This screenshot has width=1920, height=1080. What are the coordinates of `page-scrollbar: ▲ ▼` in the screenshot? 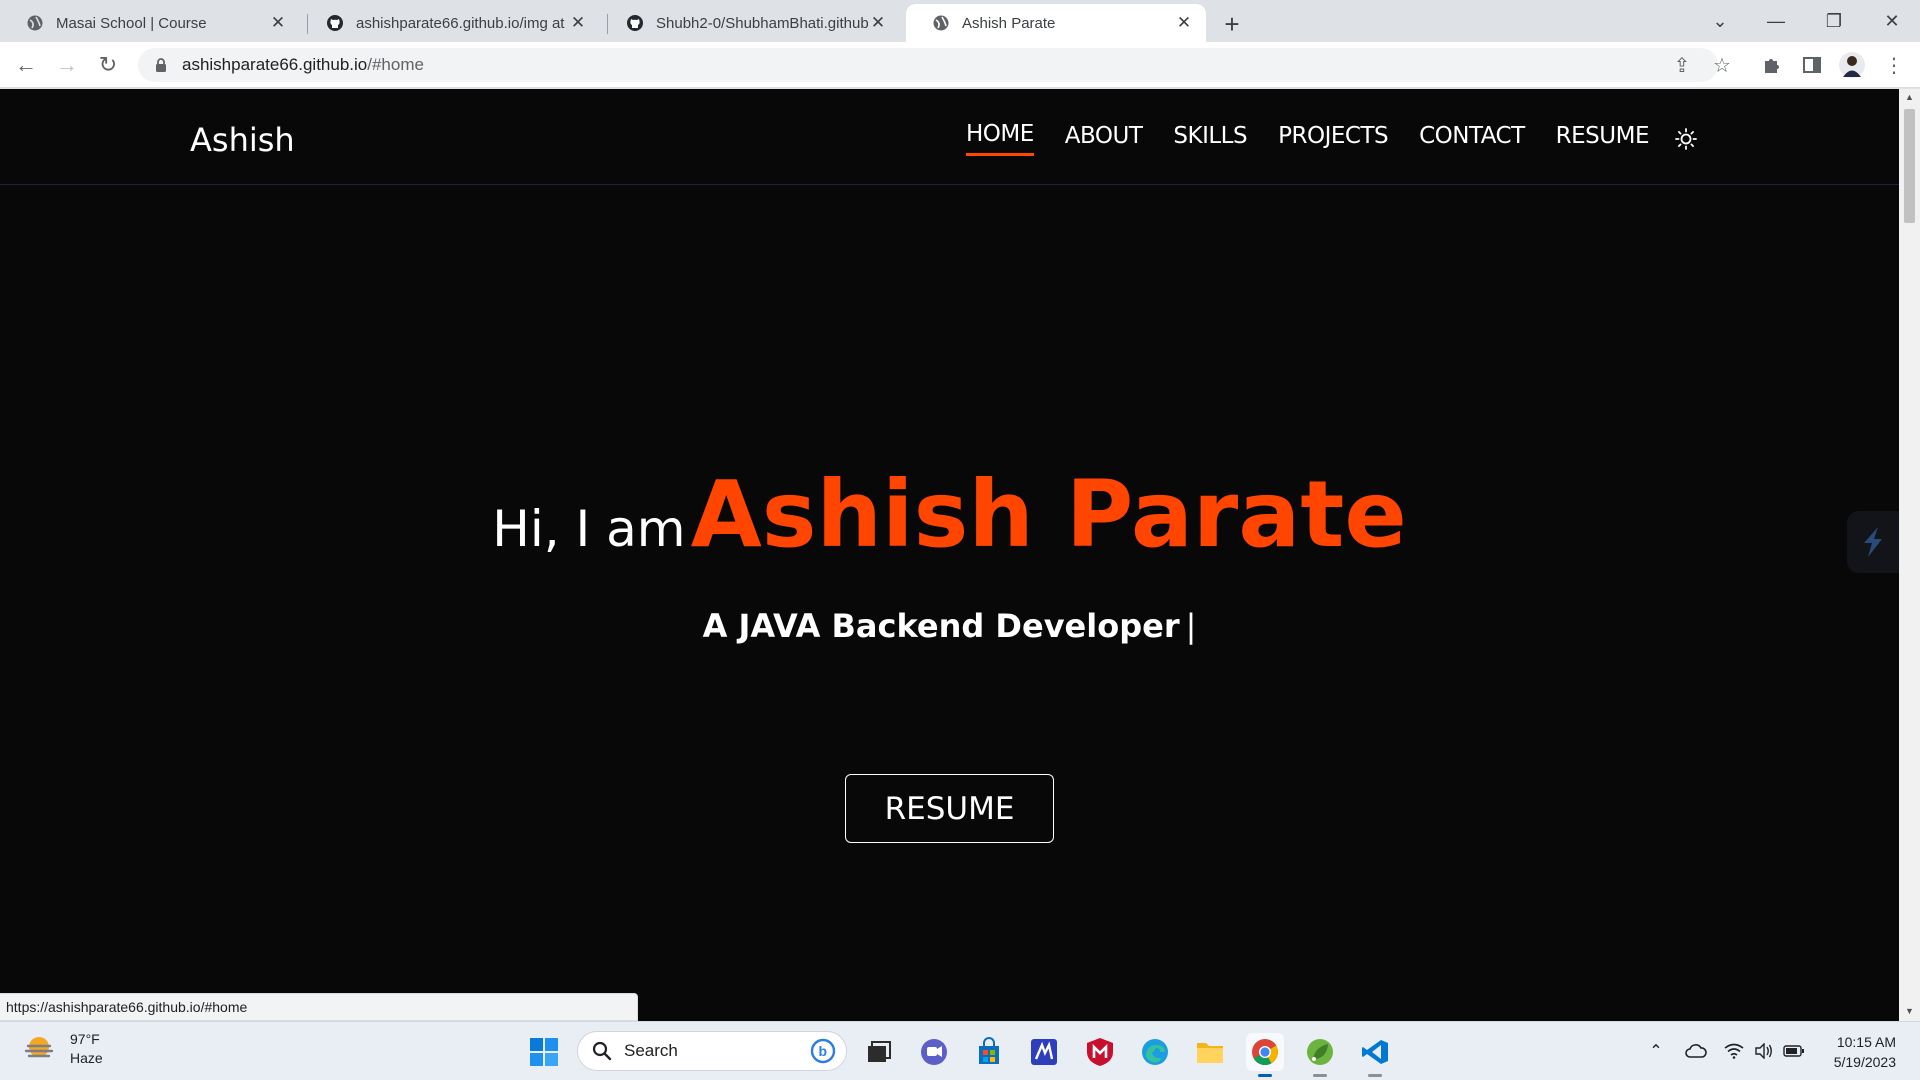 It's located at (1909, 555).